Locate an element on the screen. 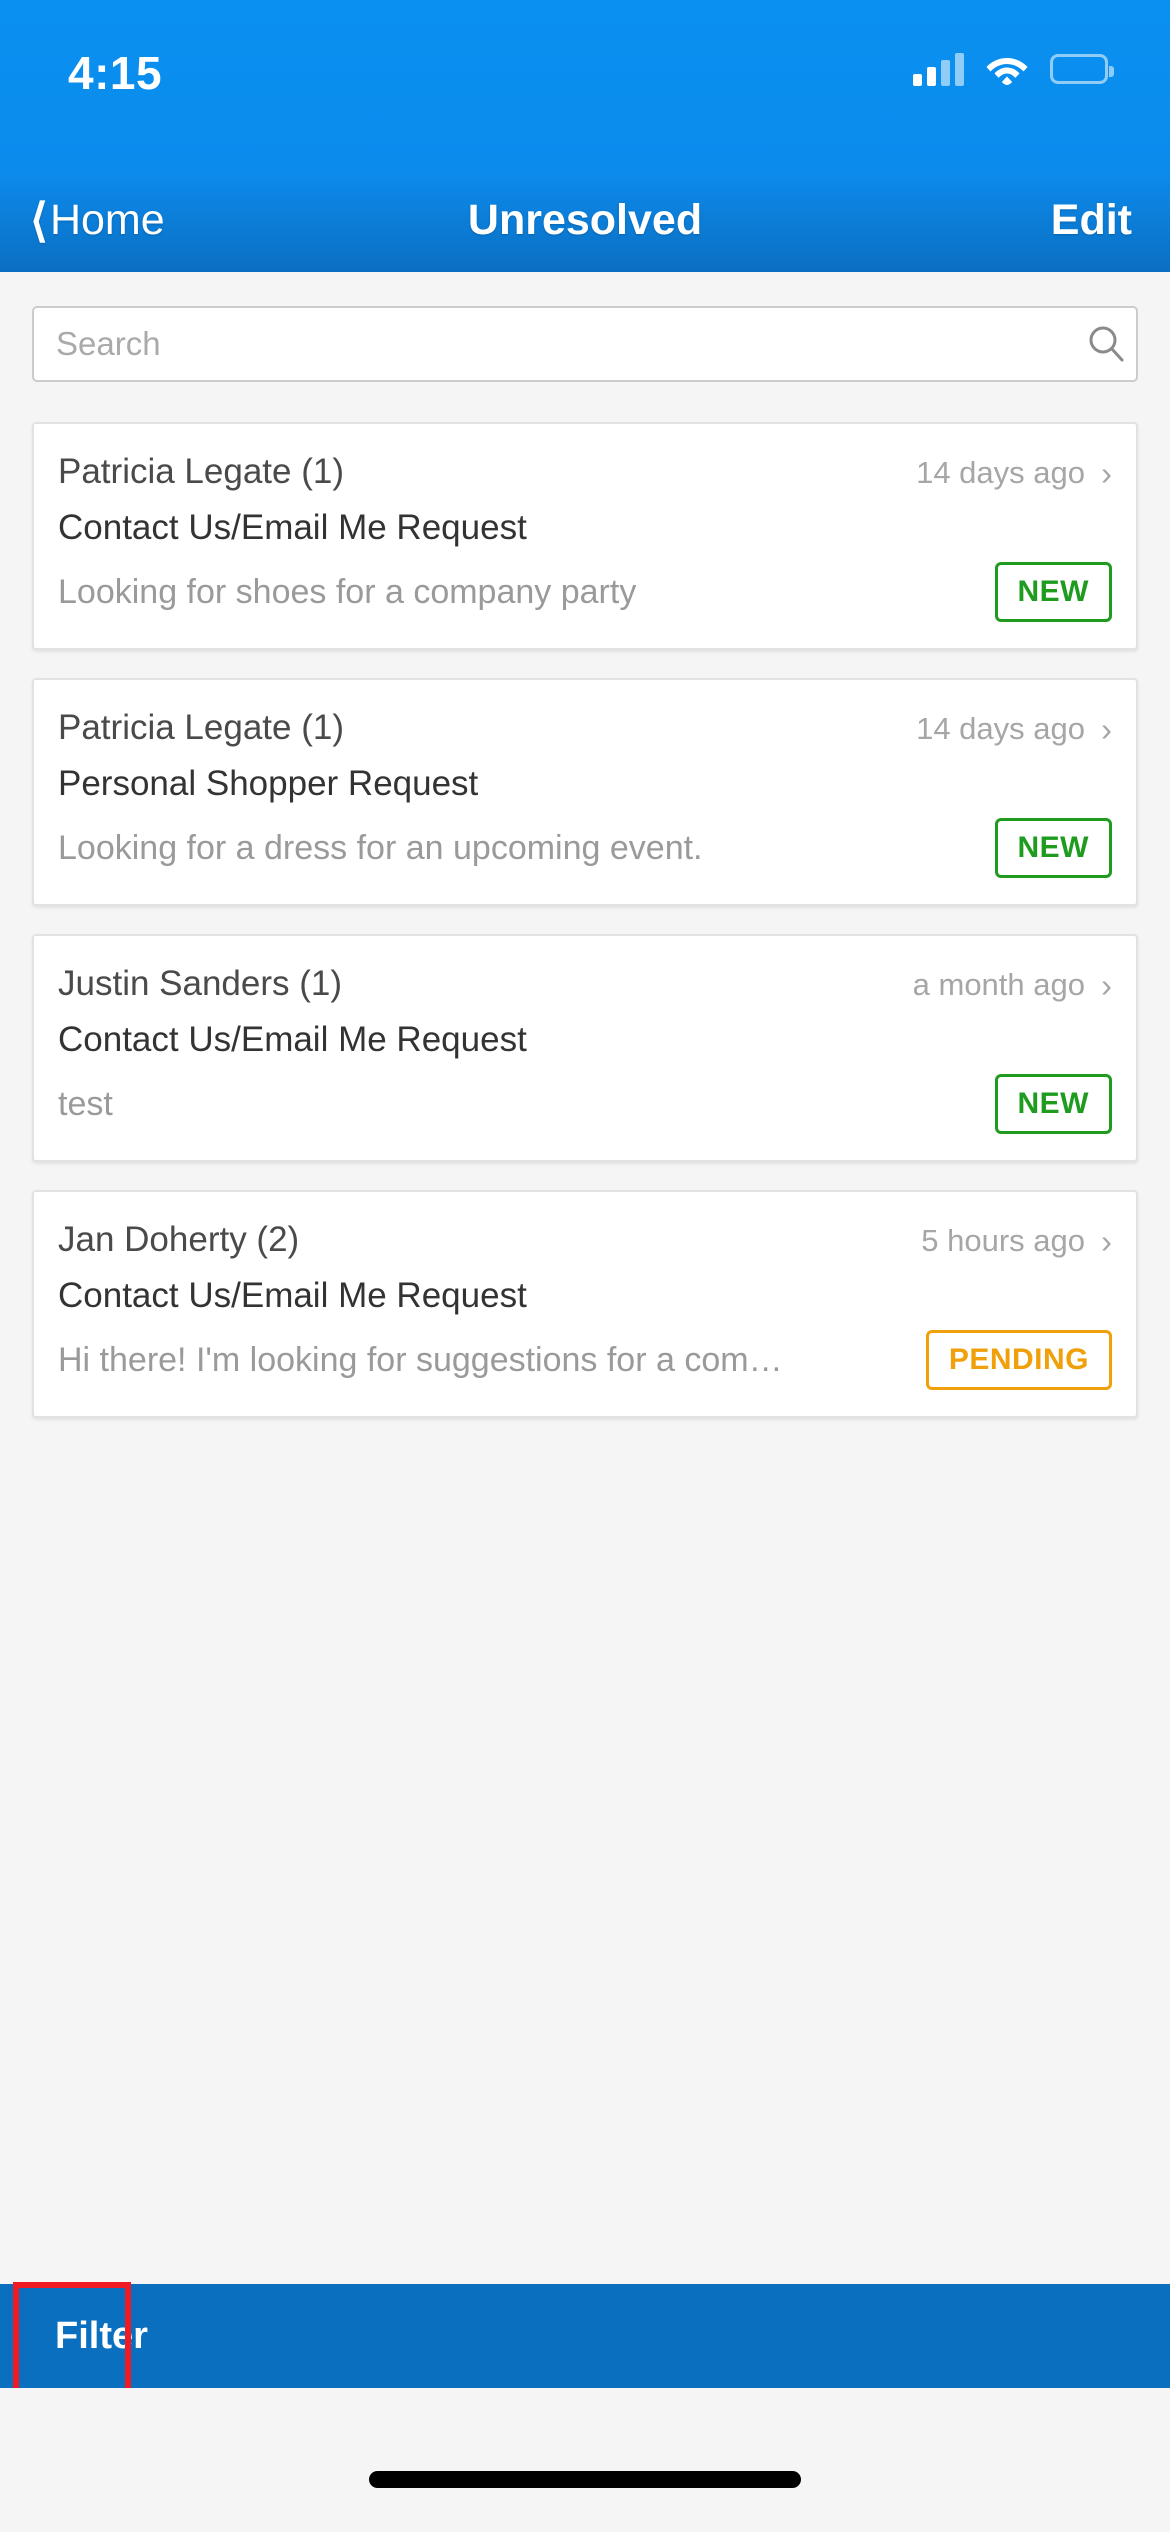 The width and height of the screenshot is (1170, 2532). search-input is located at coordinates (555, 344).